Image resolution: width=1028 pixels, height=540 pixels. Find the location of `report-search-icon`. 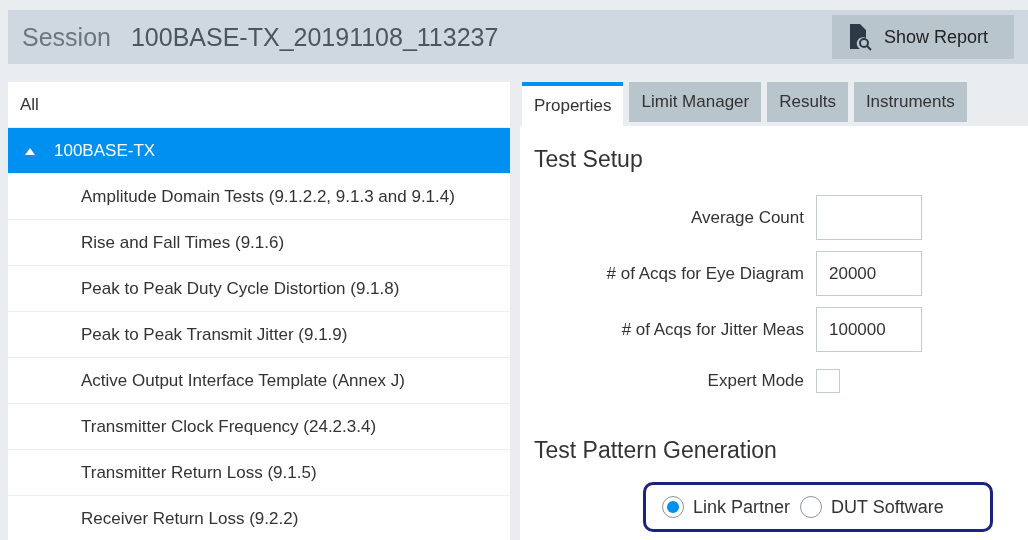

report-search-icon is located at coordinates (860, 37).